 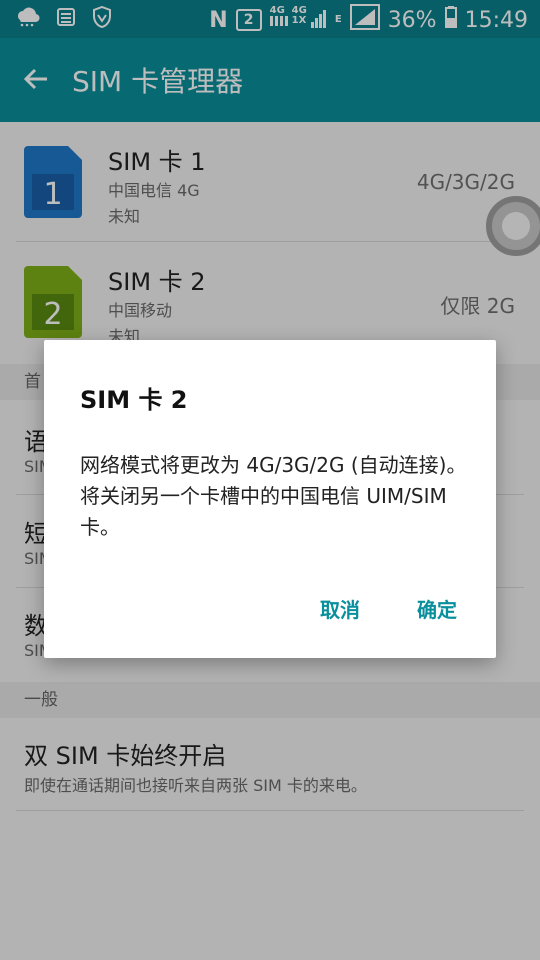 What do you see at coordinates (340, 608) in the screenshot?
I see `cancel-button: 取消` at bounding box center [340, 608].